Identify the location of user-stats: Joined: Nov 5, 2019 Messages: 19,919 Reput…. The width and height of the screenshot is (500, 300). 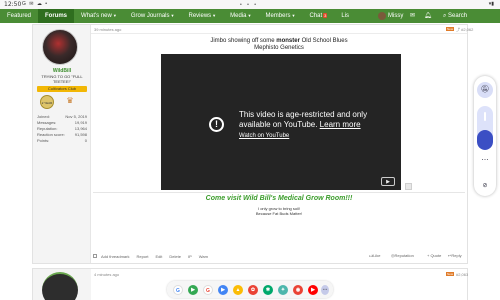
(62, 128).